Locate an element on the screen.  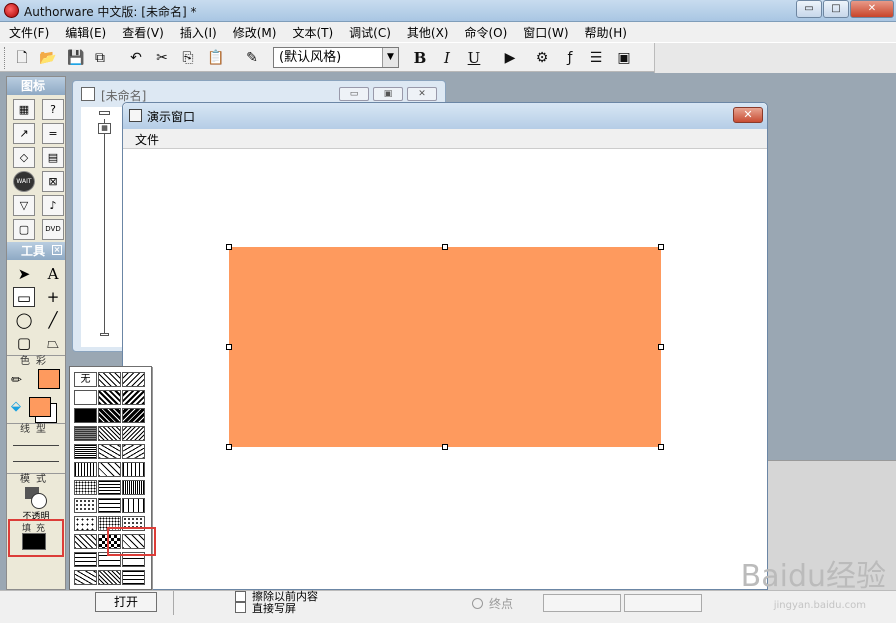
text-tool-icon: A is located at coordinates (53, 274).